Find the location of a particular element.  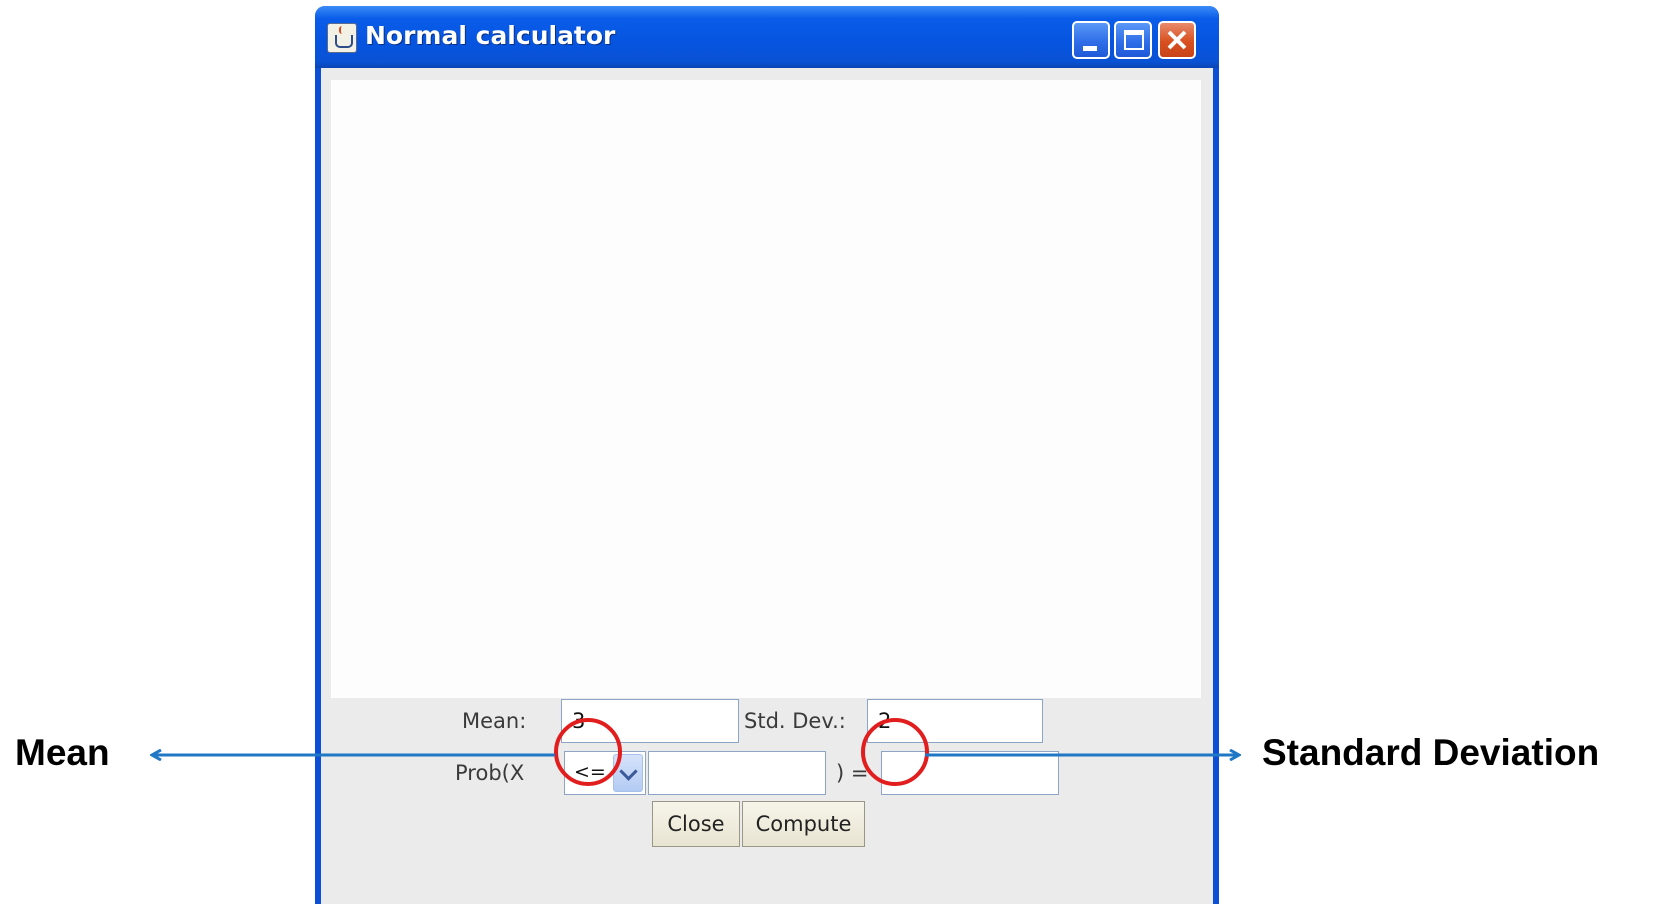

stddev-label: Std. Dev.: is located at coordinates (795, 721).